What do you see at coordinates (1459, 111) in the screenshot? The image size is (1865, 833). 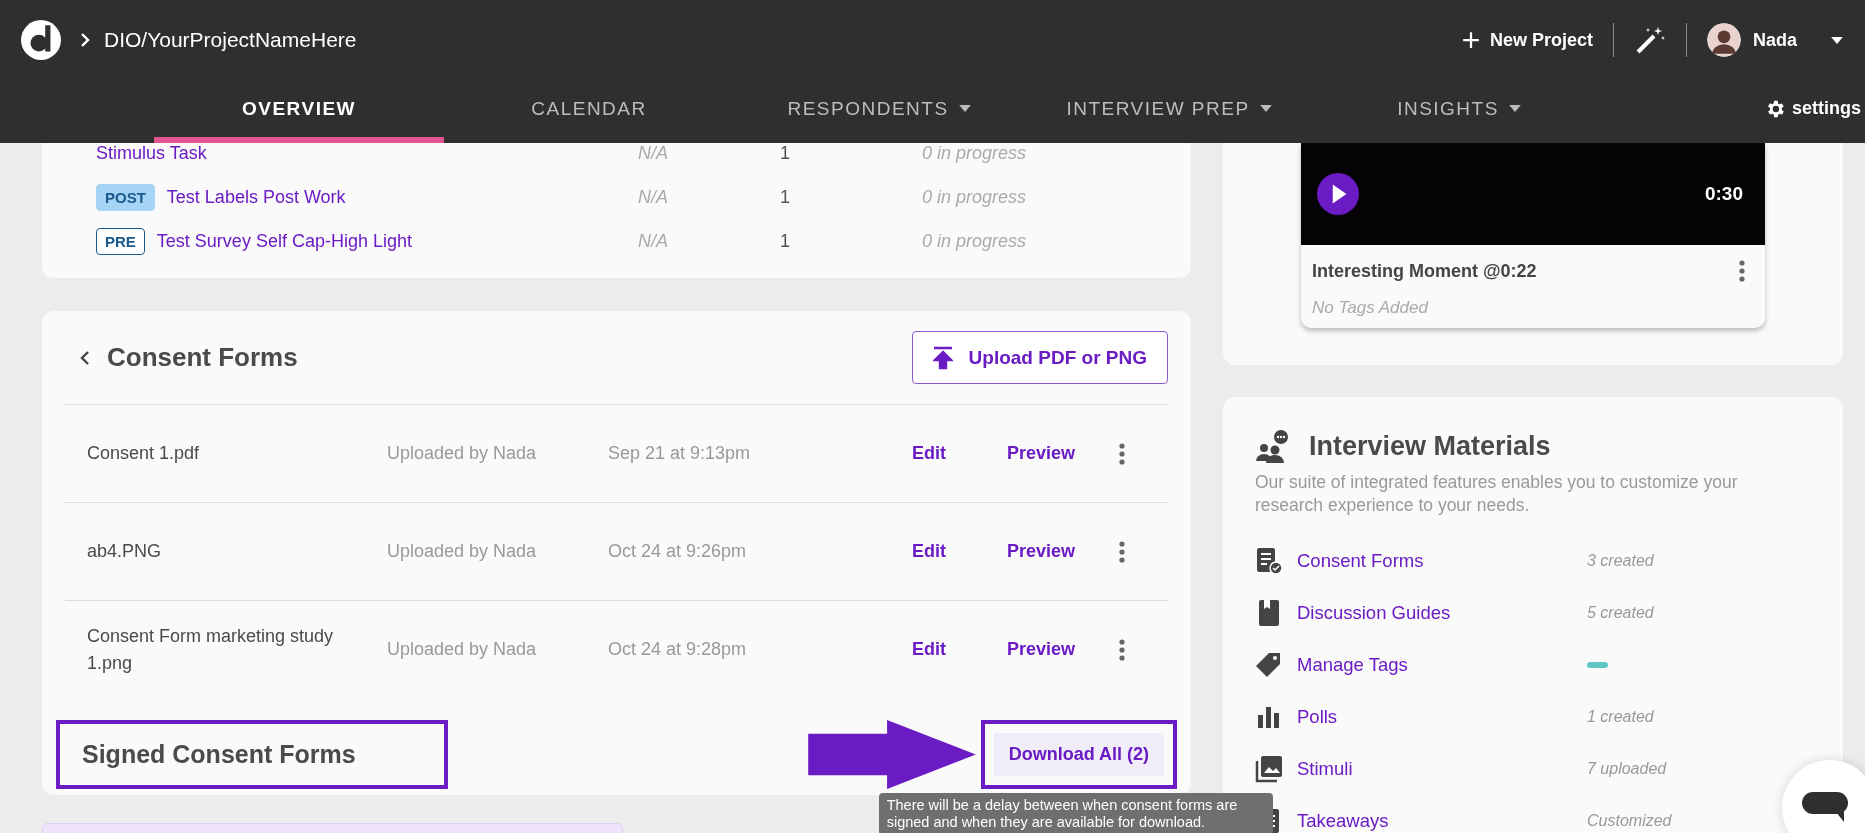 I see `nav-tab: INSIGHTS` at bounding box center [1459, 111].